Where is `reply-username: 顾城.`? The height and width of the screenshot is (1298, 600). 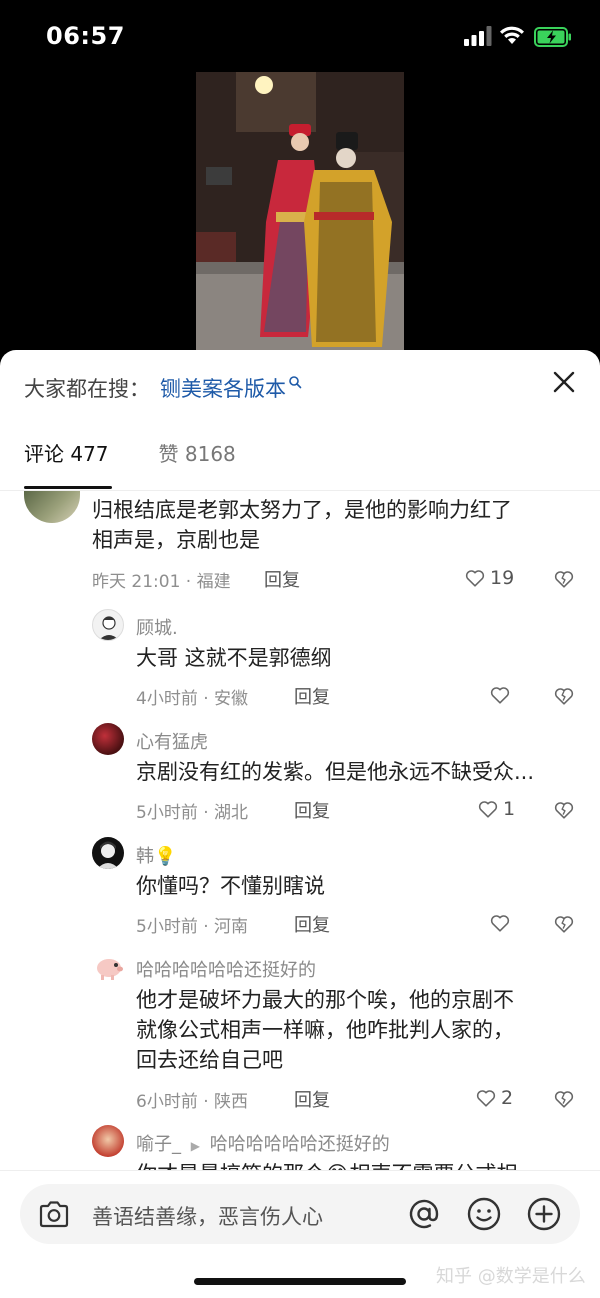
reply-username: 顾城. is located at coordinates (157, 627).